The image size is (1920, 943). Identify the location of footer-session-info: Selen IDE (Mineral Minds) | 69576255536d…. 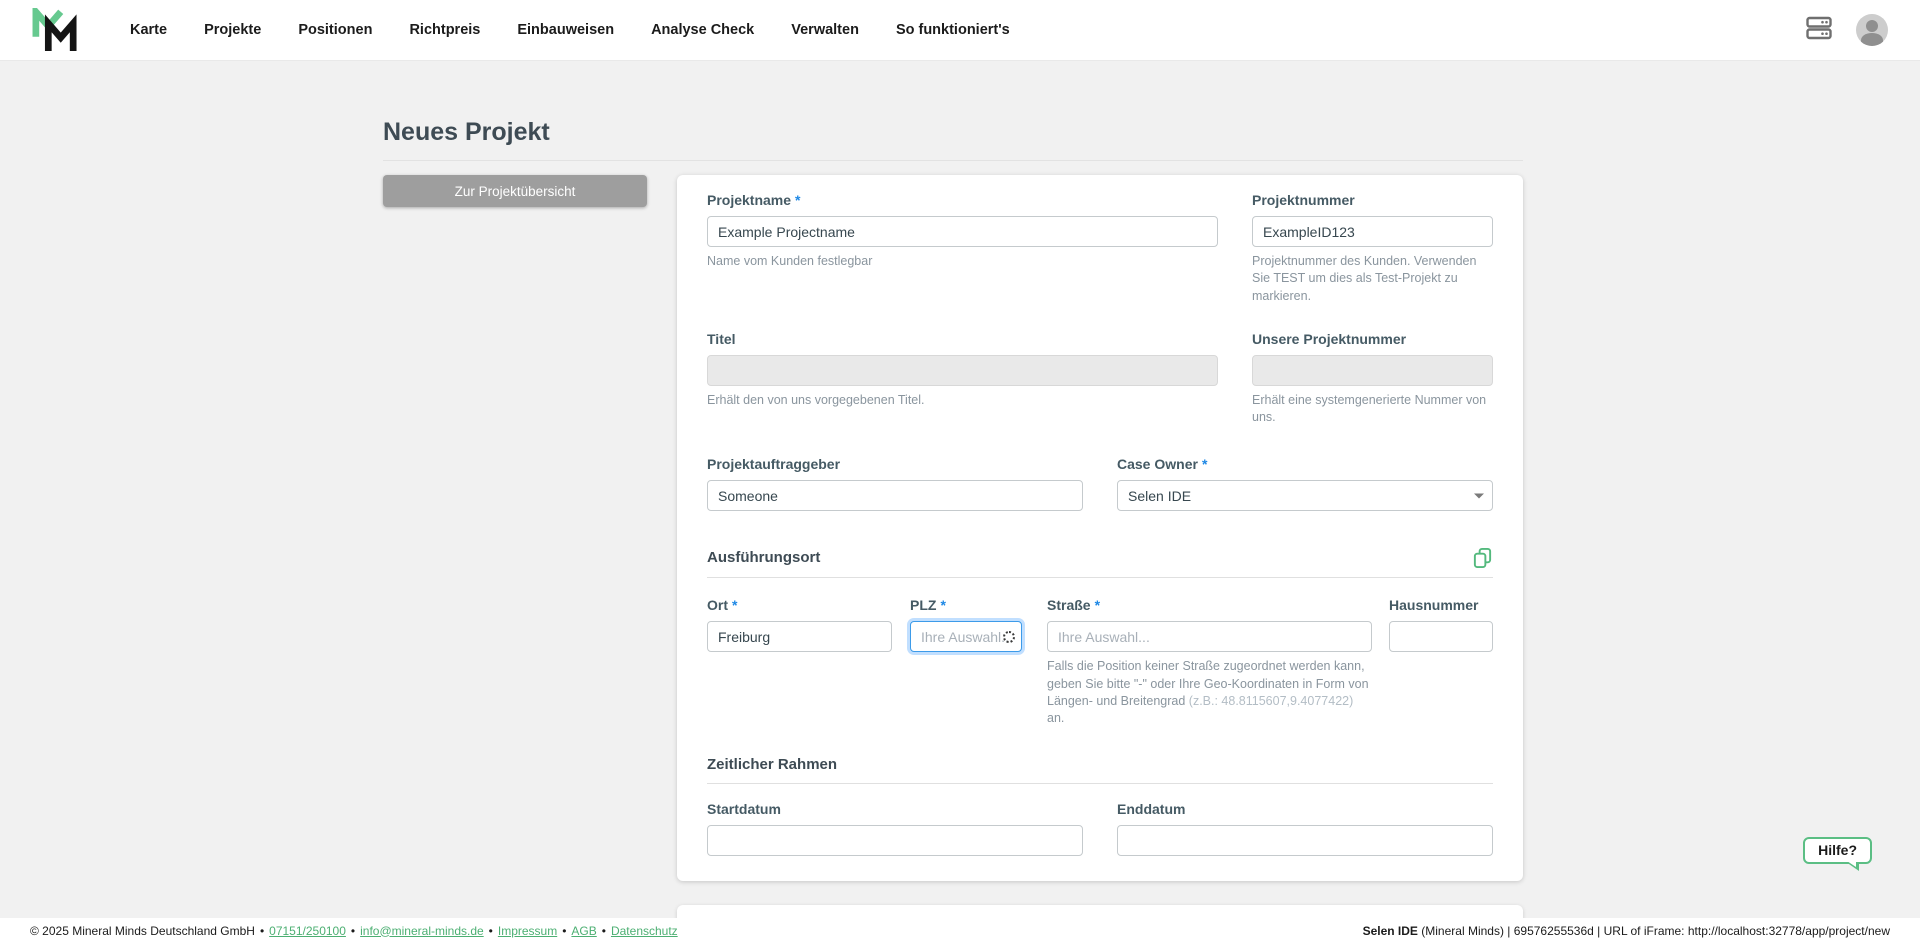
(1626, 930).